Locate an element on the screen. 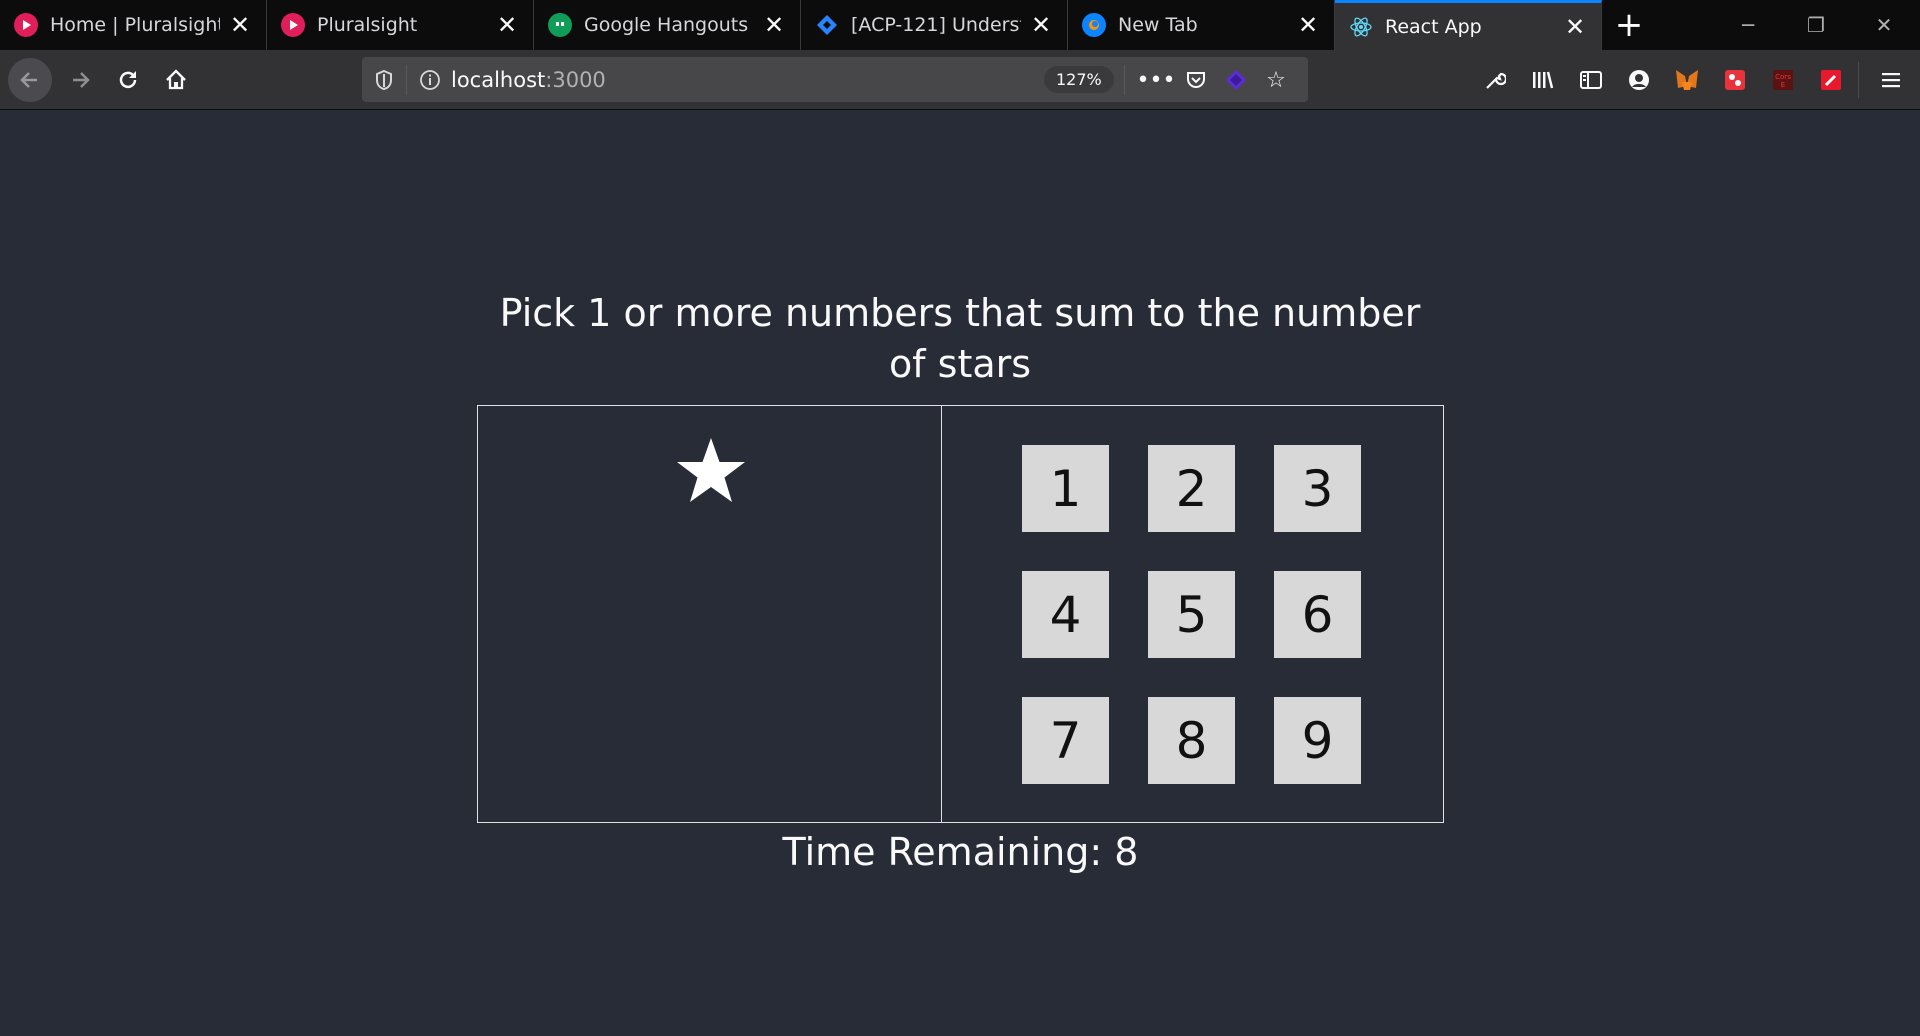  metamask-icon is located at coordinates (1687, 80).